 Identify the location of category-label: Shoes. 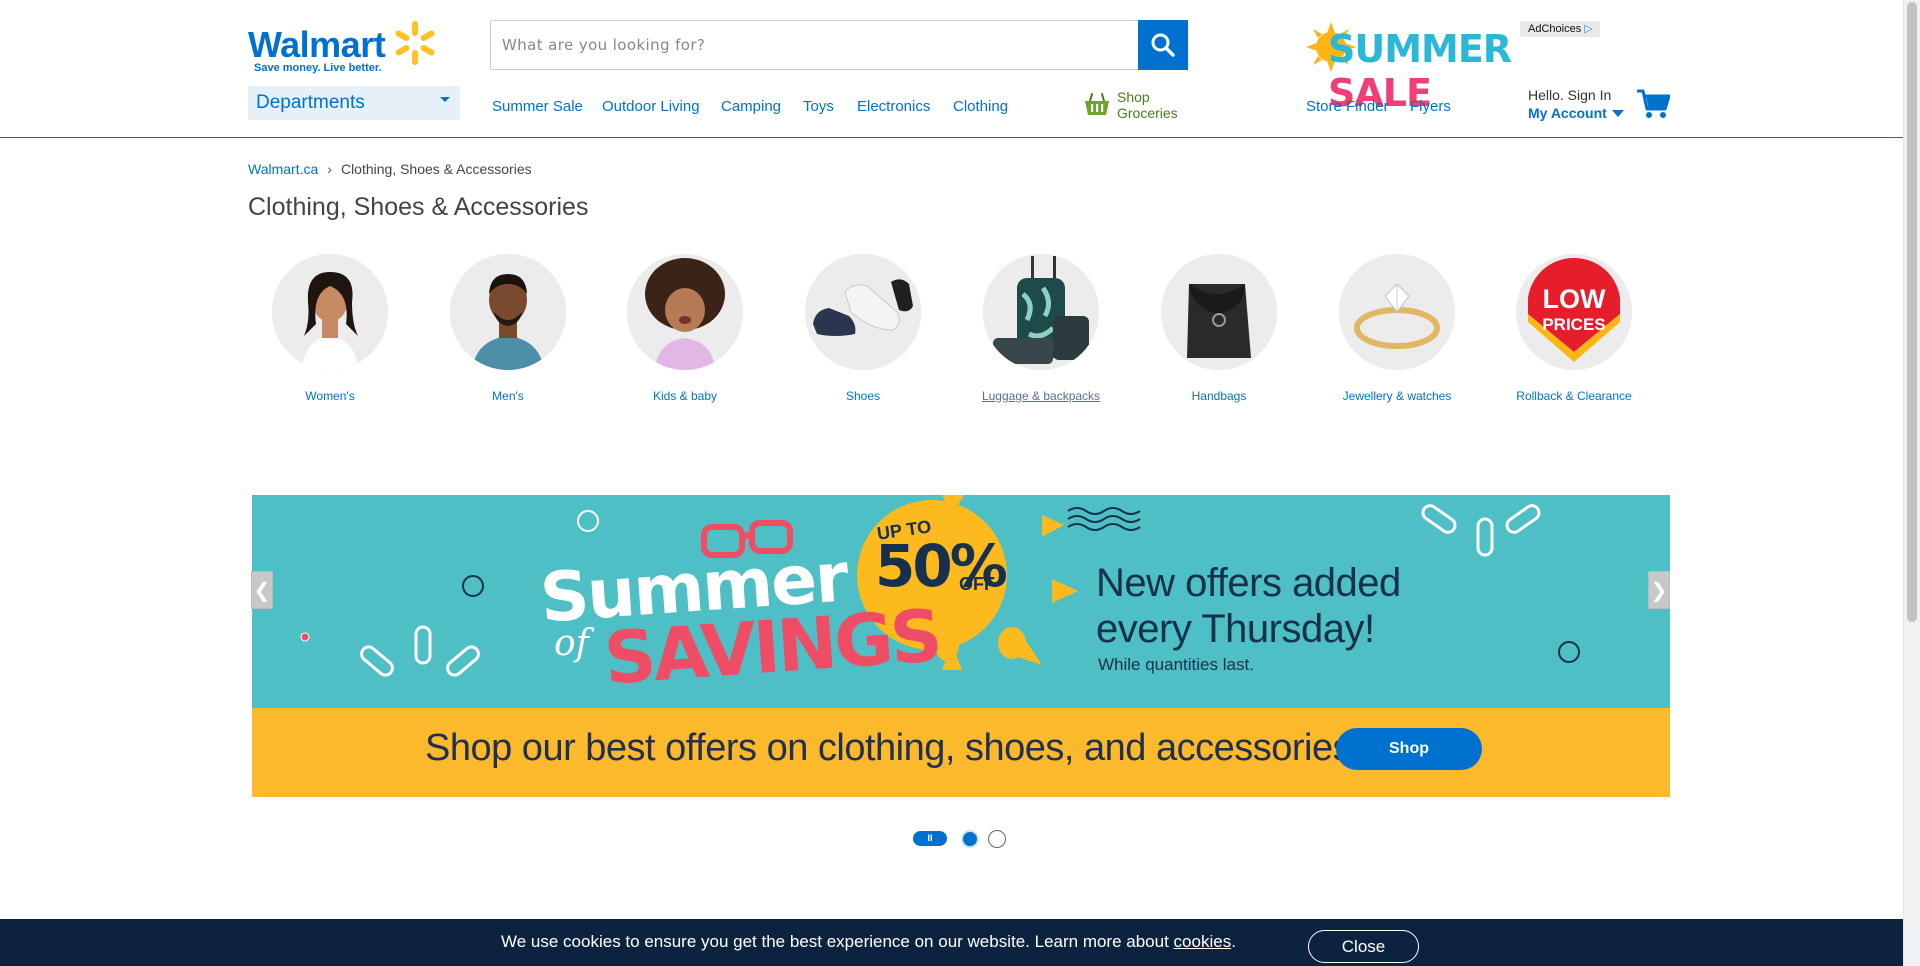
(863, 396).